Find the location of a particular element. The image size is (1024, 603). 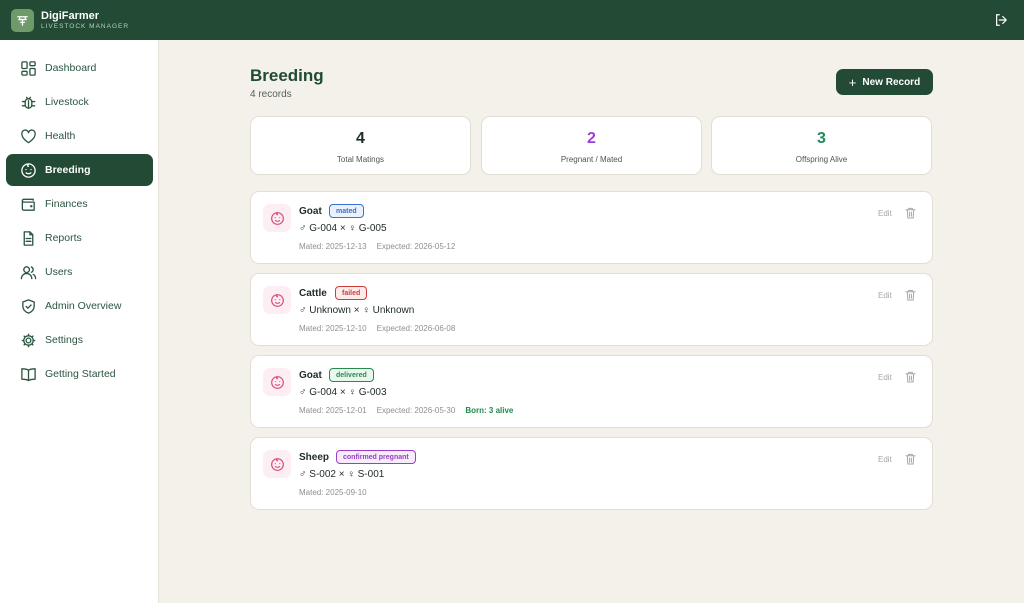

stat-value: 3 is located at coordinates (821, 138).